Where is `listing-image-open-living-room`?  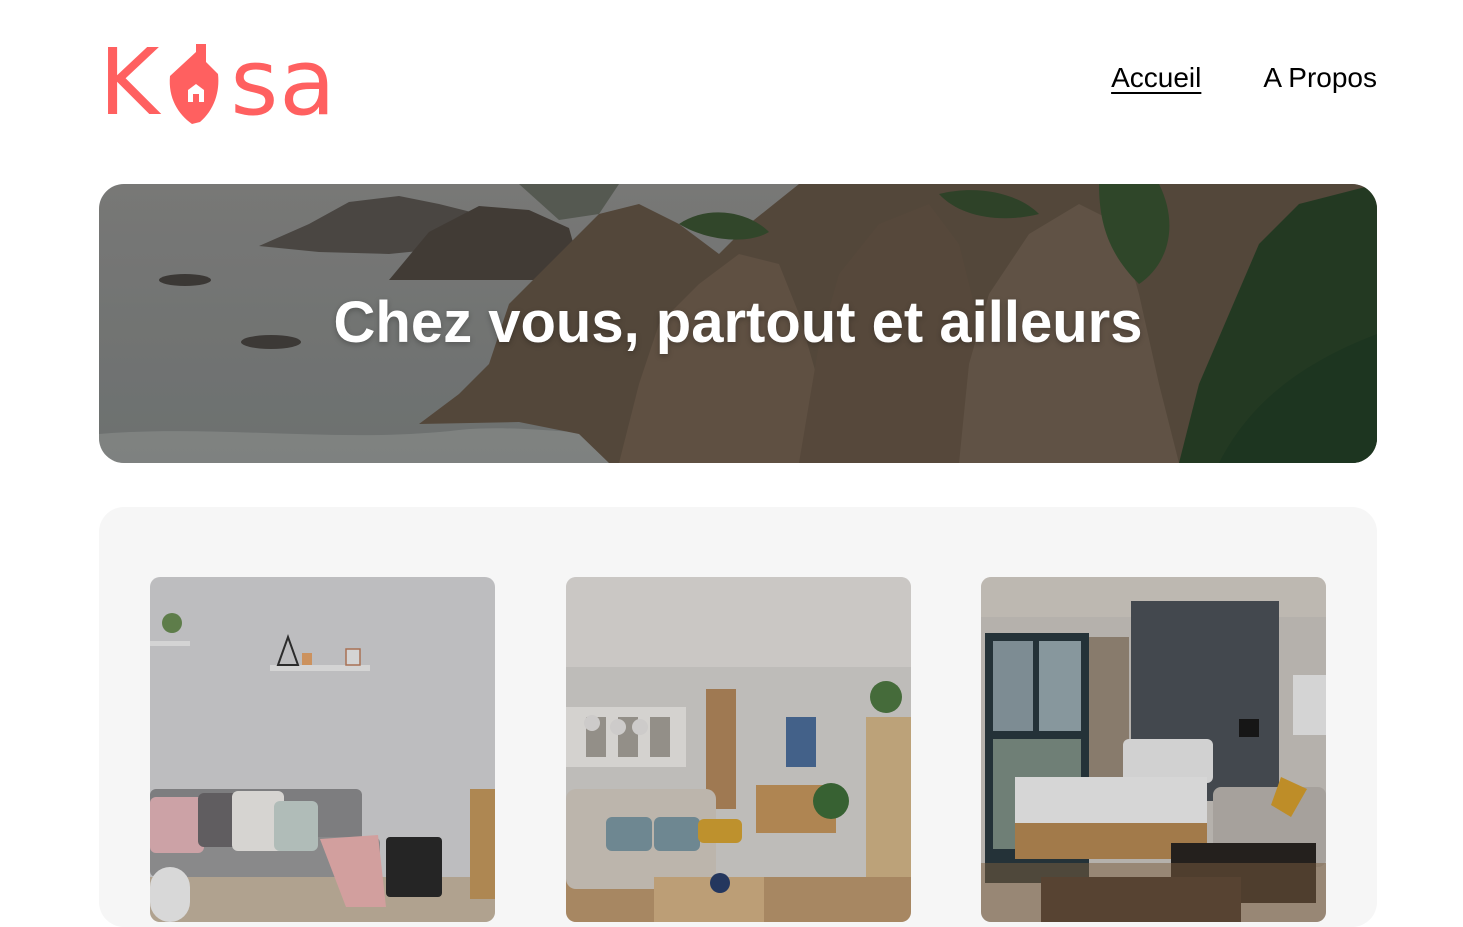 listing-image-open-living-room is located at coordinates (738, 749).